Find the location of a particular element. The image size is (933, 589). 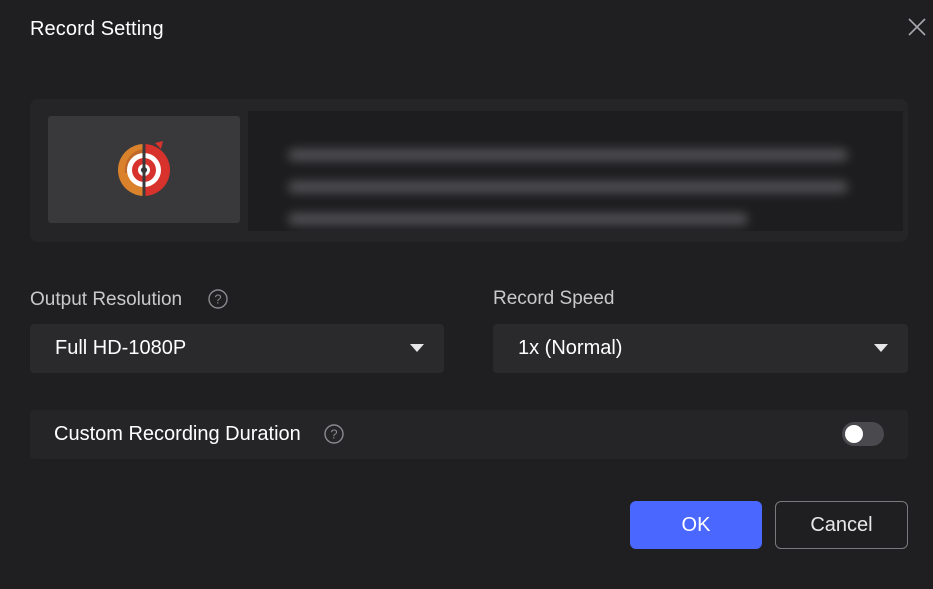

ok-button: OK is located at coordinates (696, 525).